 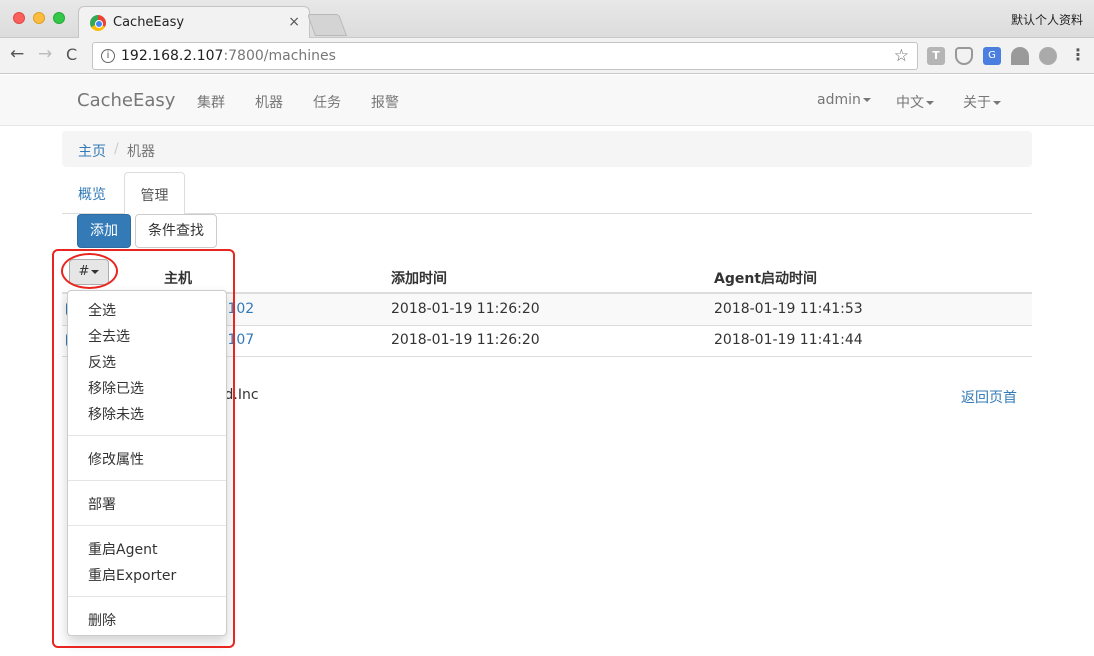 What do you see at coordinates (327, 102) in the screenshot?
I see `nav-tasks: 任务` at bounding box center [327, 102].